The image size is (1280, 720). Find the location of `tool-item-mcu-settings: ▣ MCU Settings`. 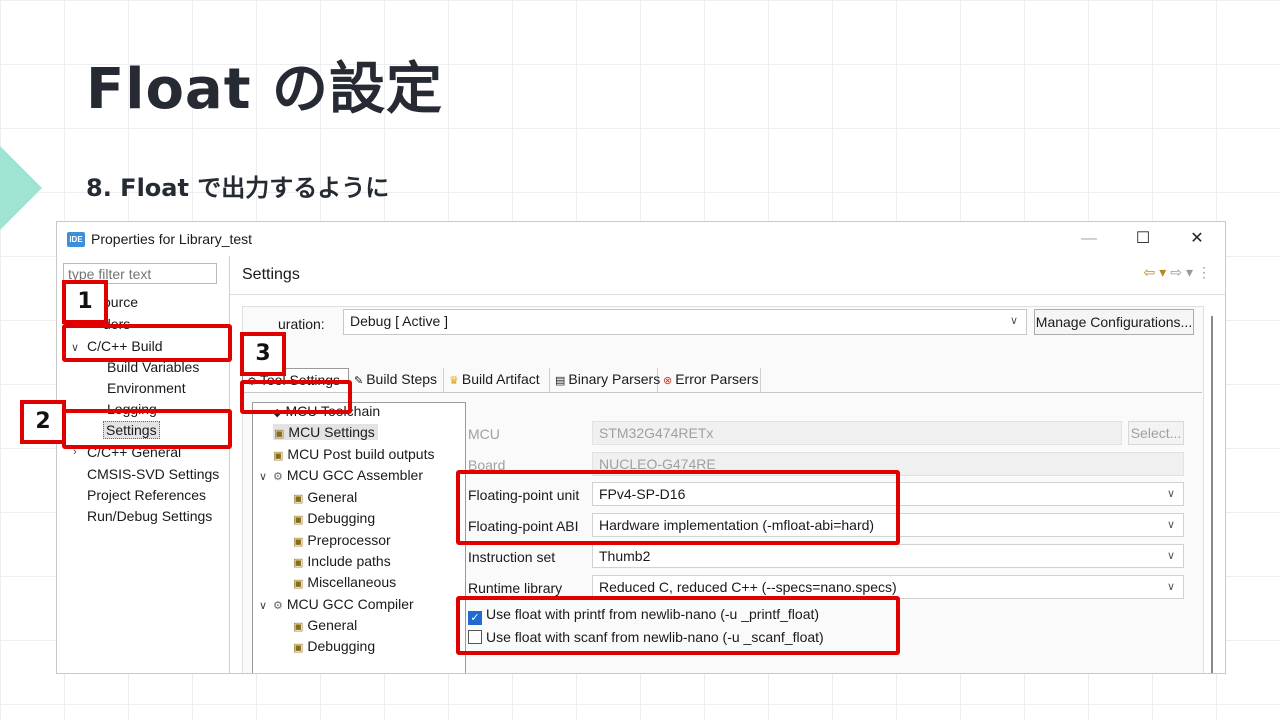

tool-item-mcu-settings: ▣ MCU Settings is located at coordinates (325, 432).